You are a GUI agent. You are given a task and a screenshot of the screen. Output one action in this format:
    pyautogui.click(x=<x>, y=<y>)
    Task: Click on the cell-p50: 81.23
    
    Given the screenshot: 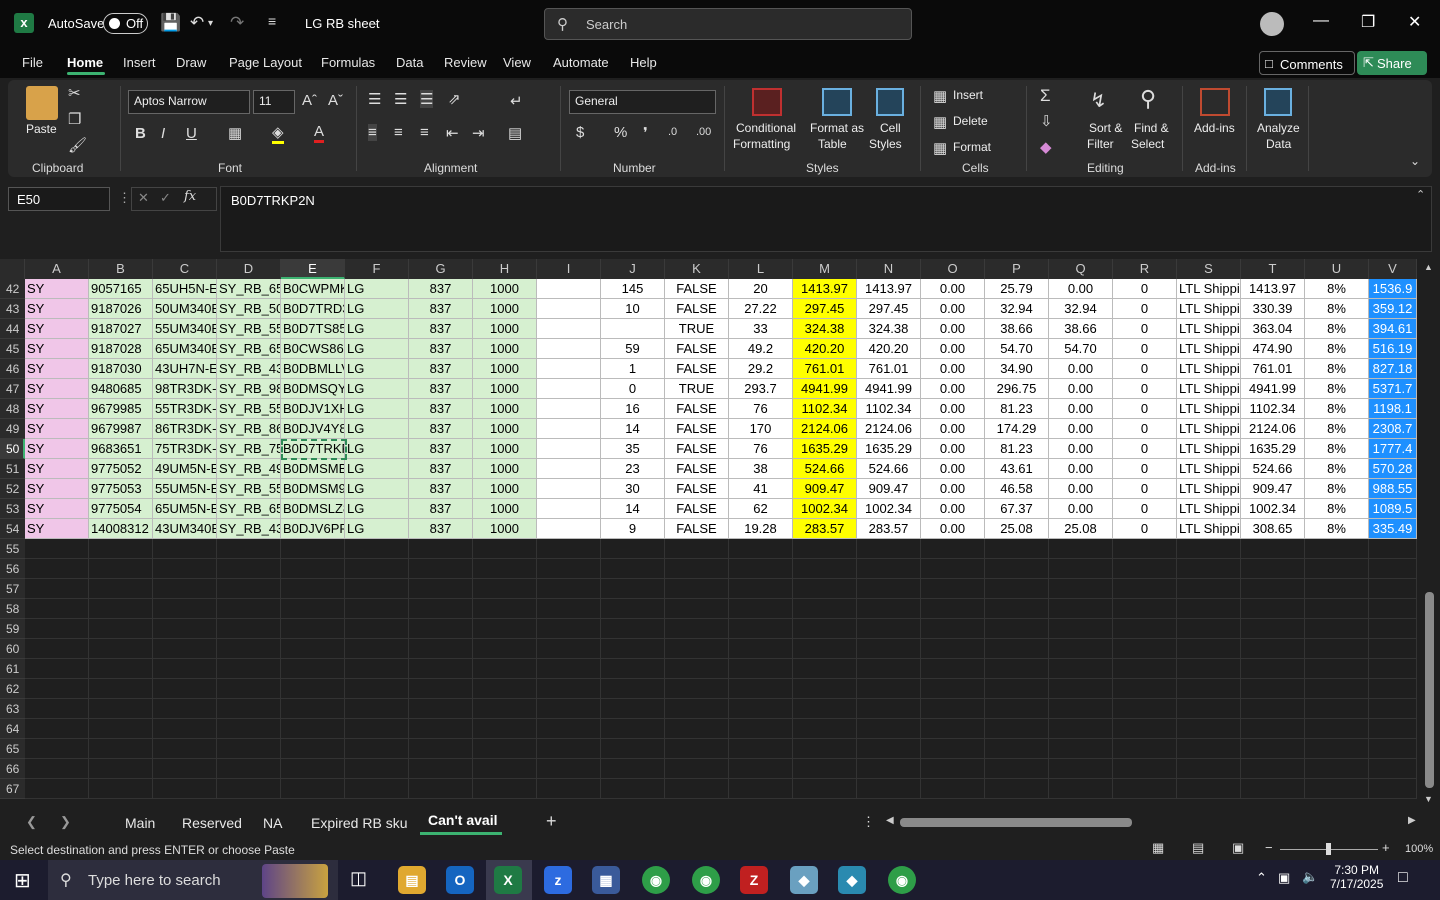 What is the action you would take?
    pyautogui.click(x=1017, y=449)
    